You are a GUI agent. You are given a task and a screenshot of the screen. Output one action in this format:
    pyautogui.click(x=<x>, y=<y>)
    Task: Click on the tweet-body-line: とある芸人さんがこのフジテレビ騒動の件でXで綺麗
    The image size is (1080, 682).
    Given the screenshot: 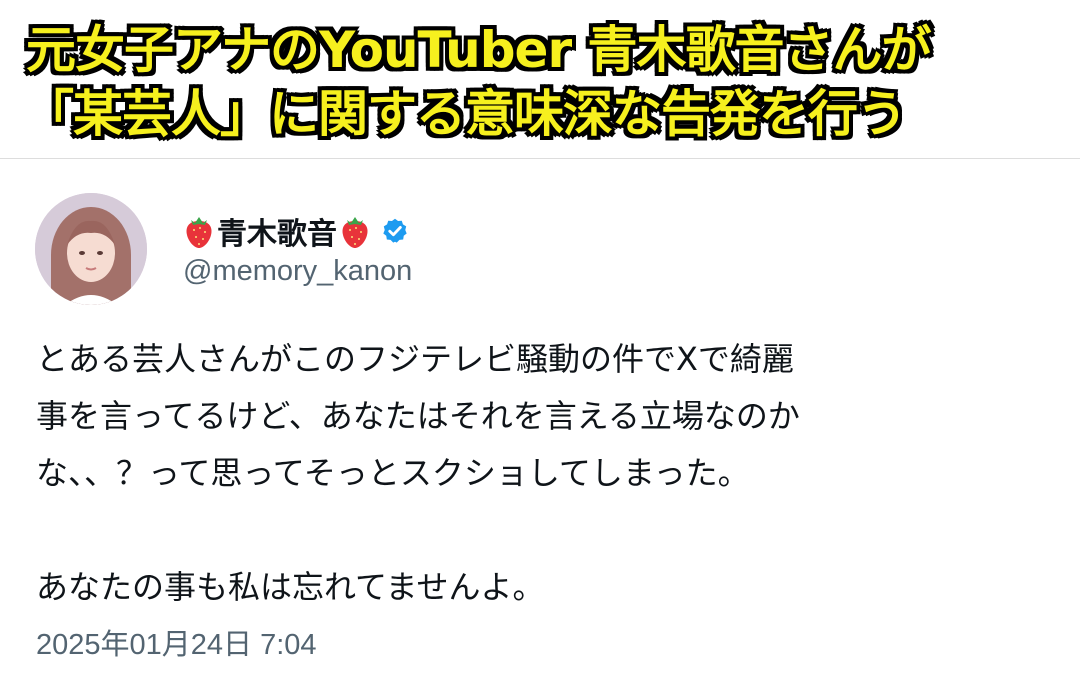 What is the action you would take?
    pyautogui.click(x=415, y=359)
    